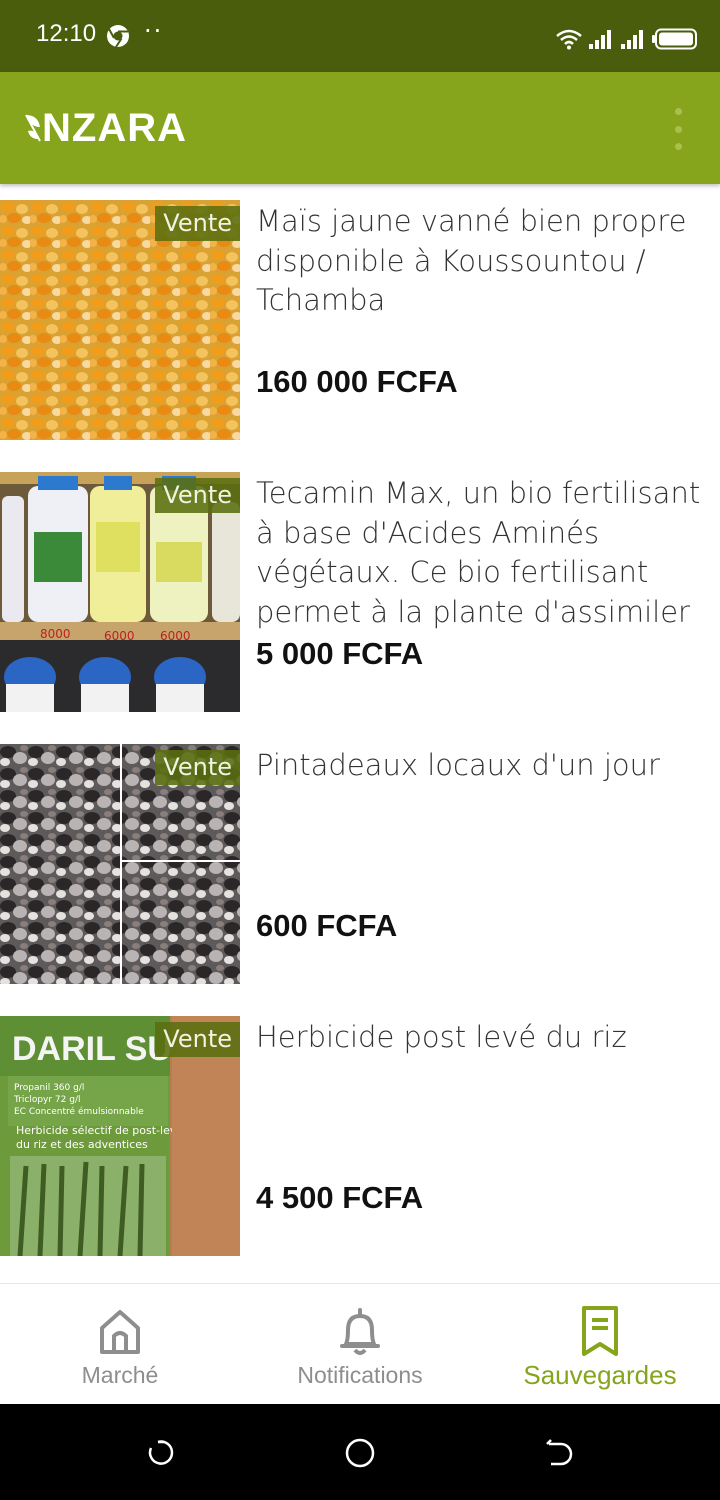 The image size is (720, 1500). Describe the element at coordinates (674, 39) in the screenshot. I see `battery-icon` at that location.